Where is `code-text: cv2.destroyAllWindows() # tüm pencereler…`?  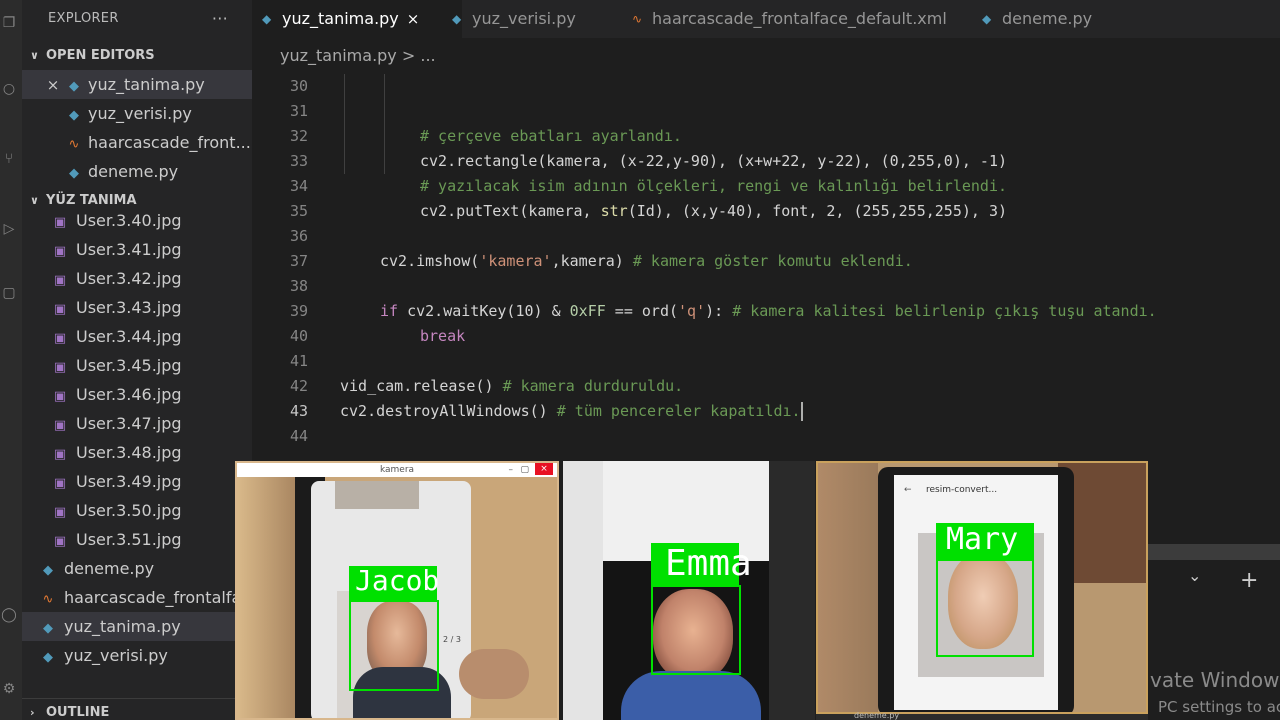
code-text: cv2.destroyAllWindows() # tüm pencereler… is located at coordinates (571, 411).